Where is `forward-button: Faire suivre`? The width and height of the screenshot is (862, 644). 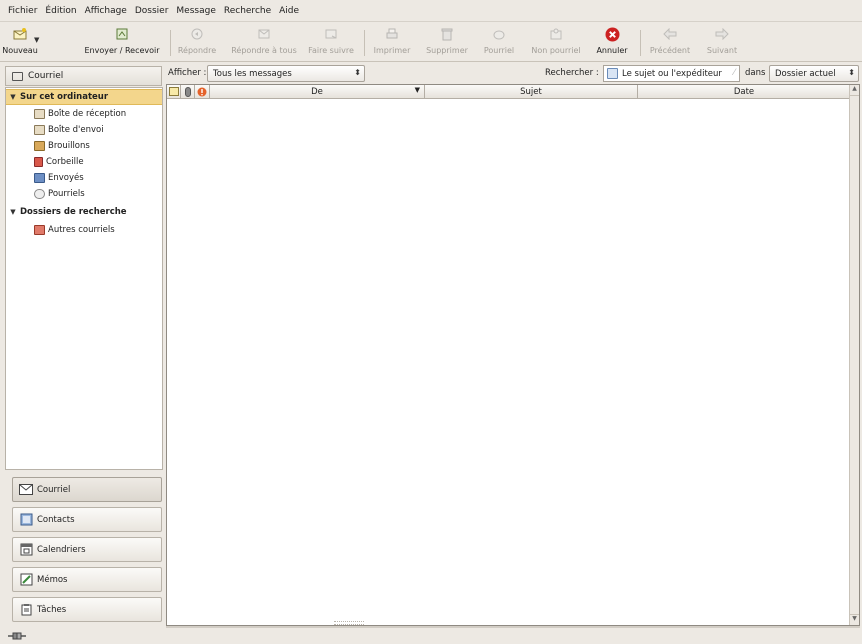
forward-button: Faire suivre is located at coordinates (331, 42).